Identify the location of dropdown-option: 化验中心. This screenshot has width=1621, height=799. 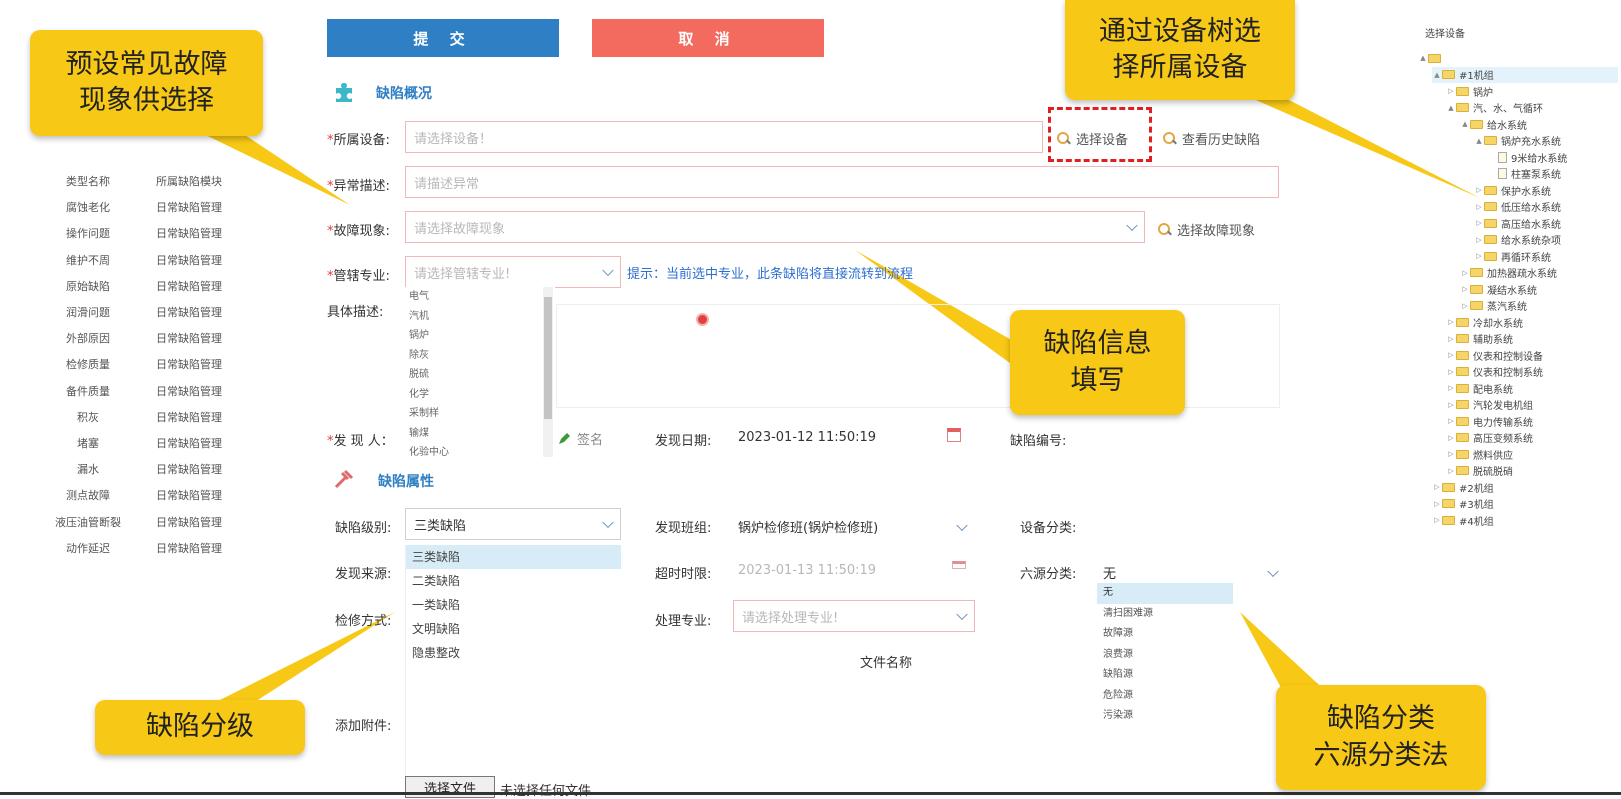
(480, 453).